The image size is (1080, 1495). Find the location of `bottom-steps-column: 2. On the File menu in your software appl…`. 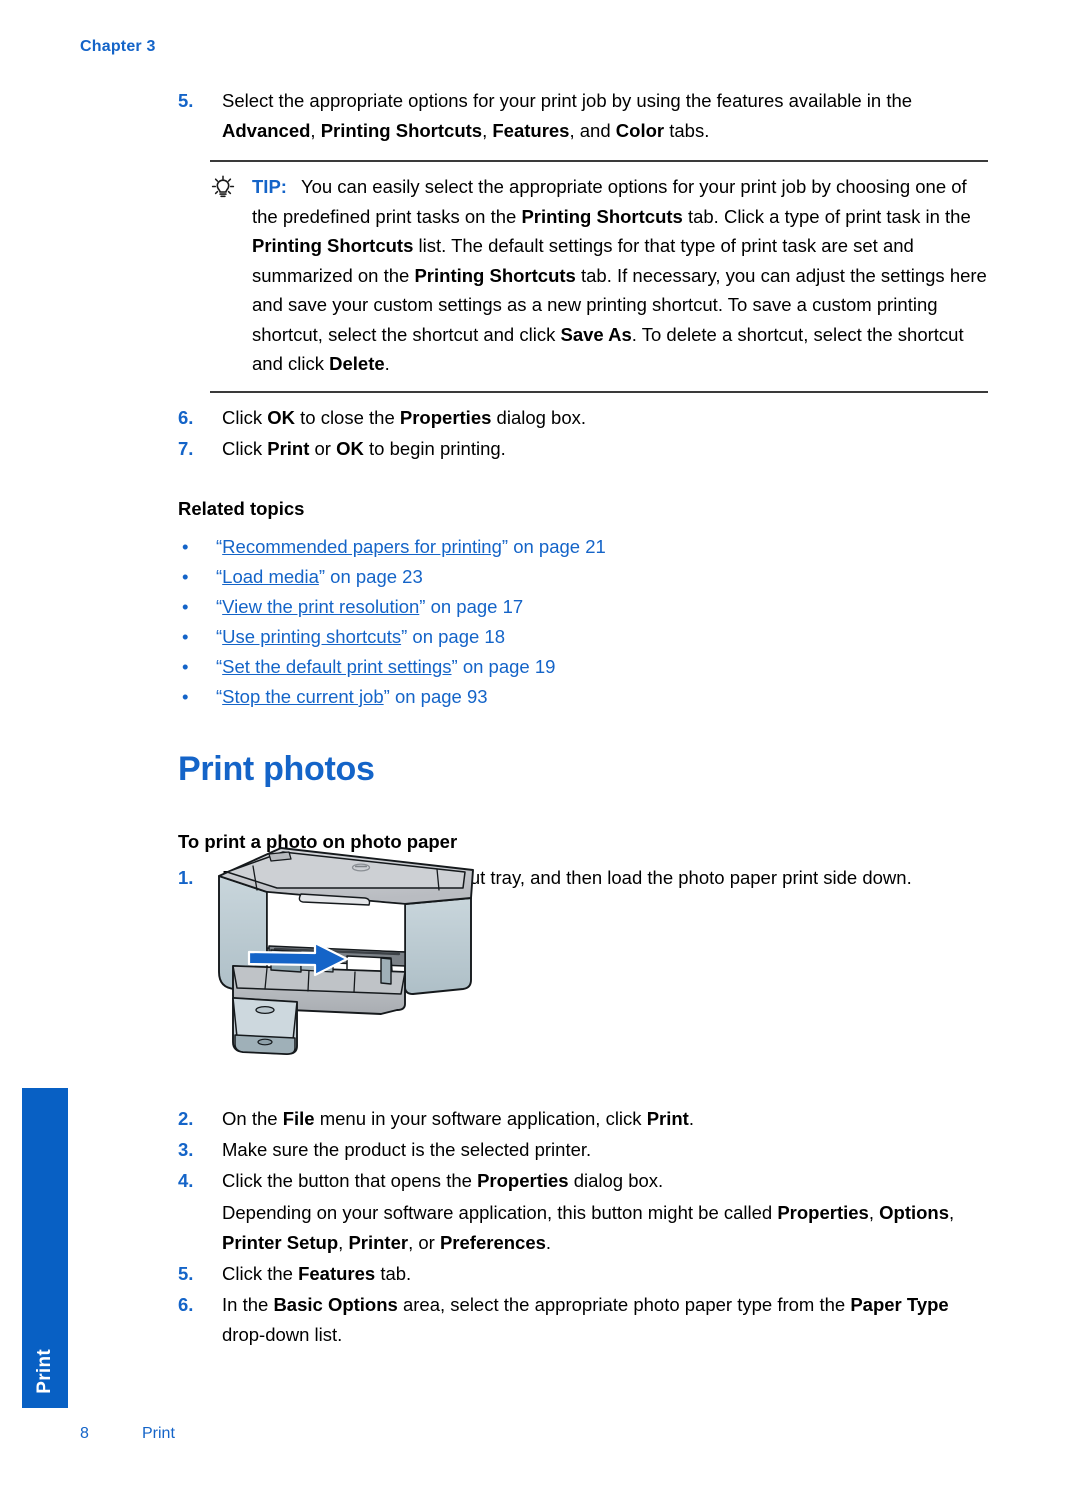

bottom-steps-column: 2. On the File menu in your software appl… is located at coordinates (584, 1227).